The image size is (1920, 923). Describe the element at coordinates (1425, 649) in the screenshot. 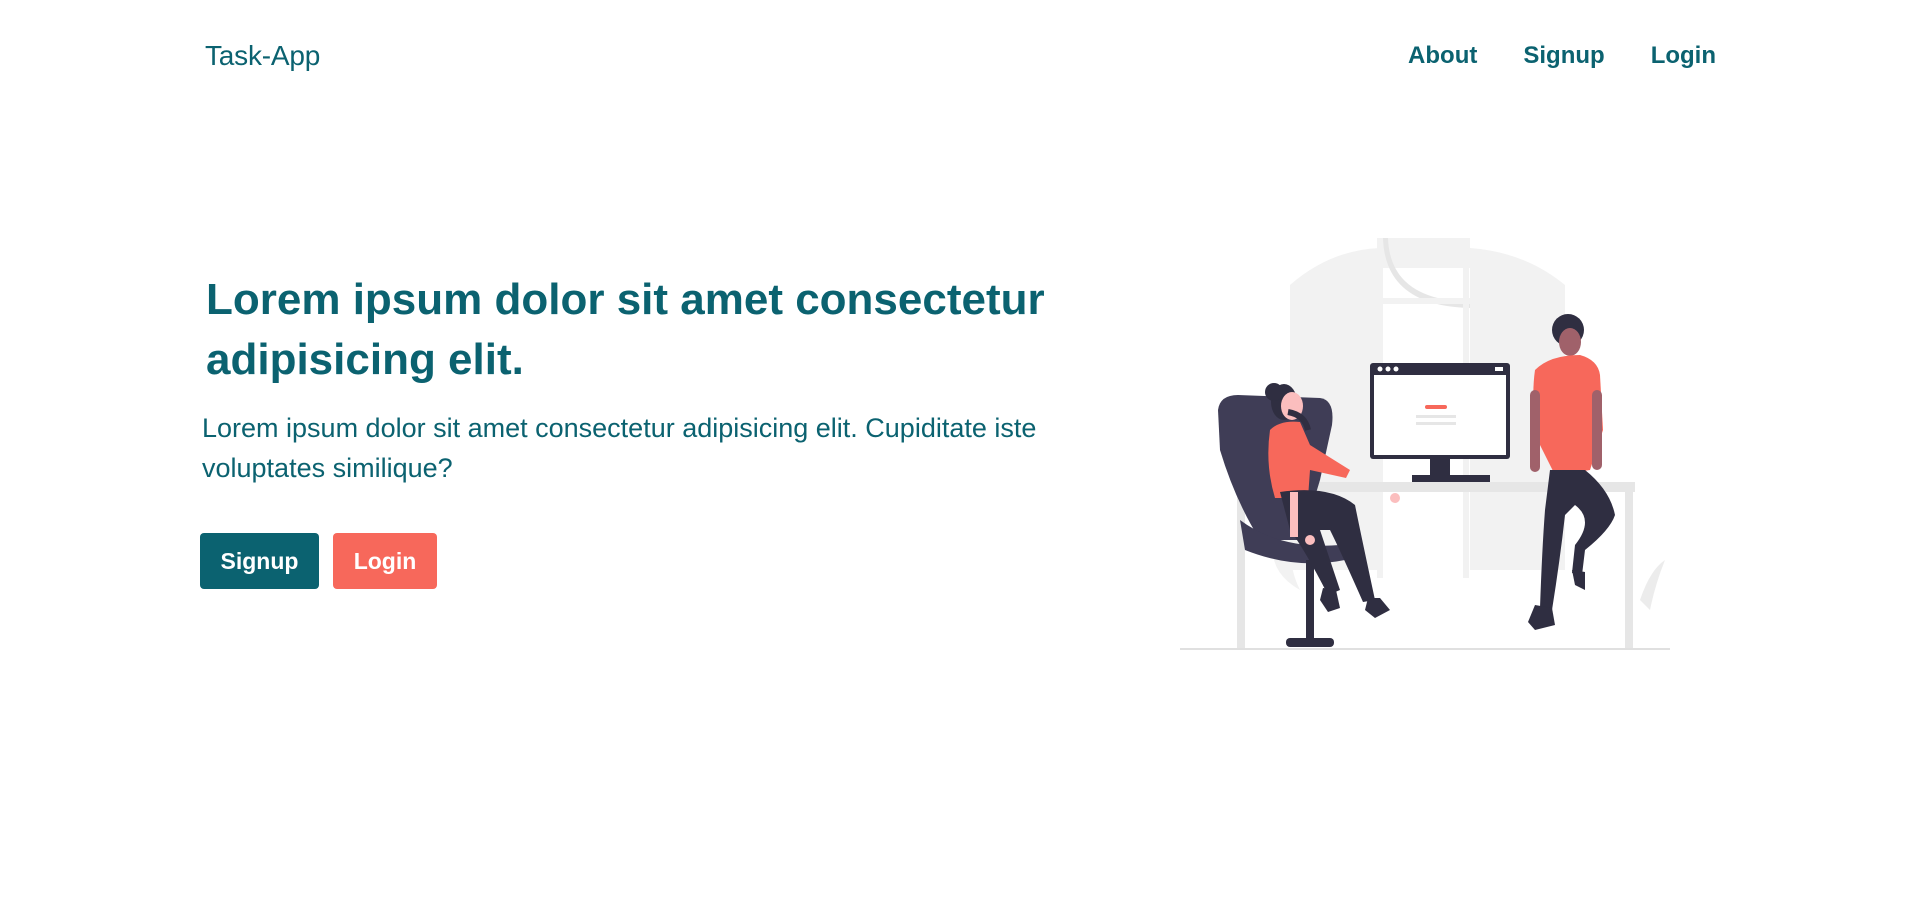

I see `floor-line` at that location.